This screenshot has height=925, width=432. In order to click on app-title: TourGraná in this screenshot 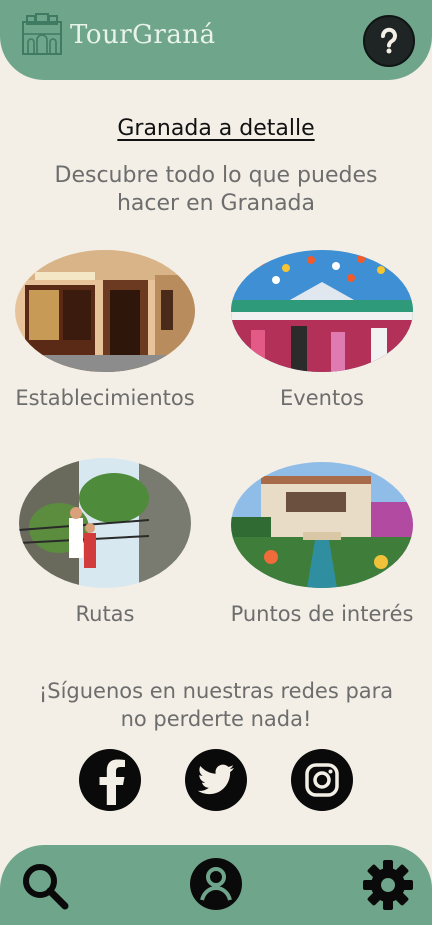, I will do `click(143, 35)`.